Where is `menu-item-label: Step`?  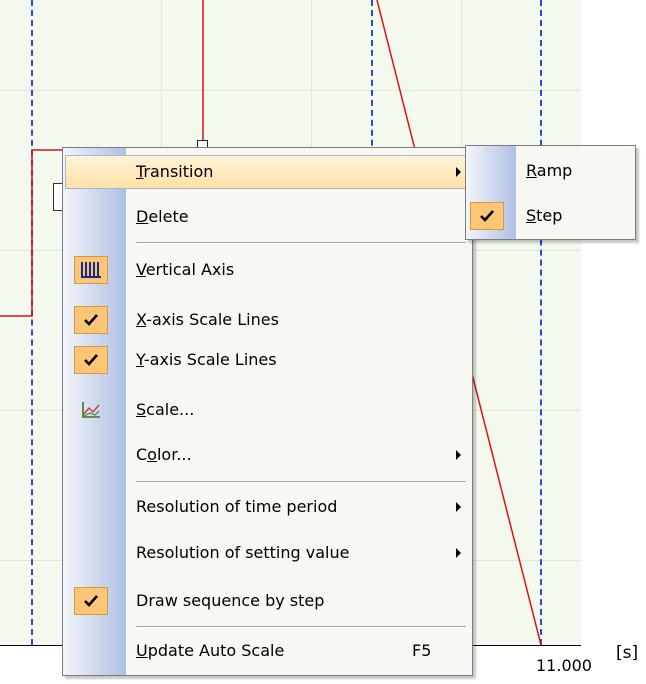
menu-item-label: Step is located at coordinates (544, 215).